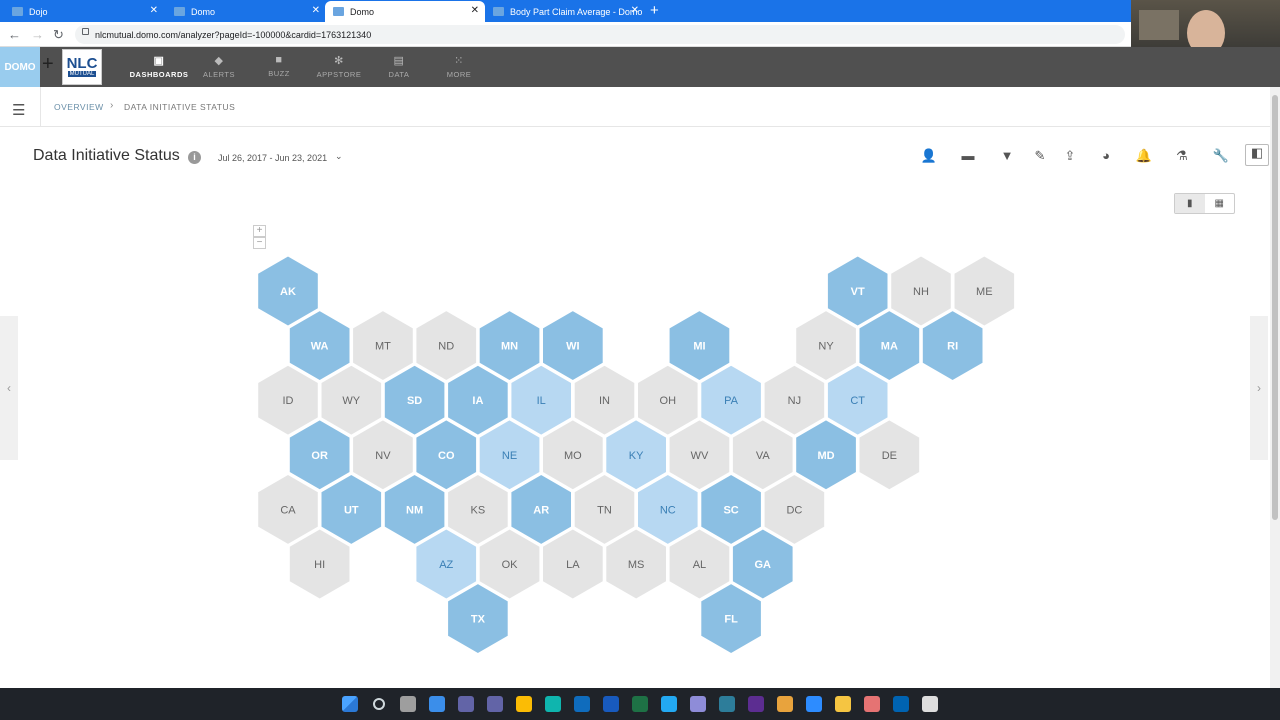 This screenshot has height=720, width=1280. What do you see at coordinates (58, 35) in the screenshot?
I see `reload-icon: ↻` at bounding box center [58, 35].